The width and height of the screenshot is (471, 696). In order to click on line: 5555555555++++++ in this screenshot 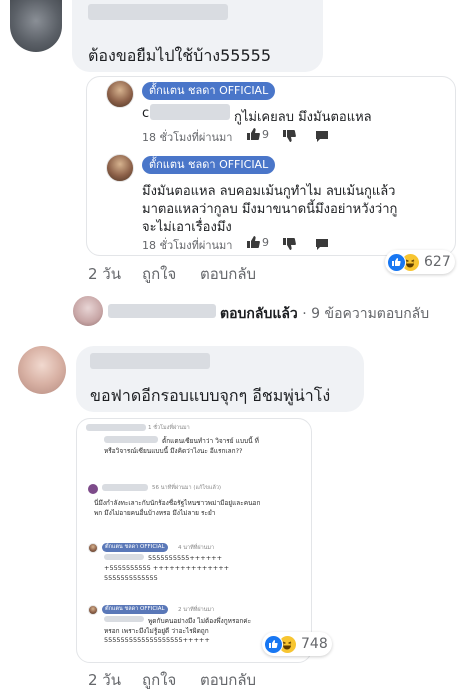, I will do `click(185, 558)`.